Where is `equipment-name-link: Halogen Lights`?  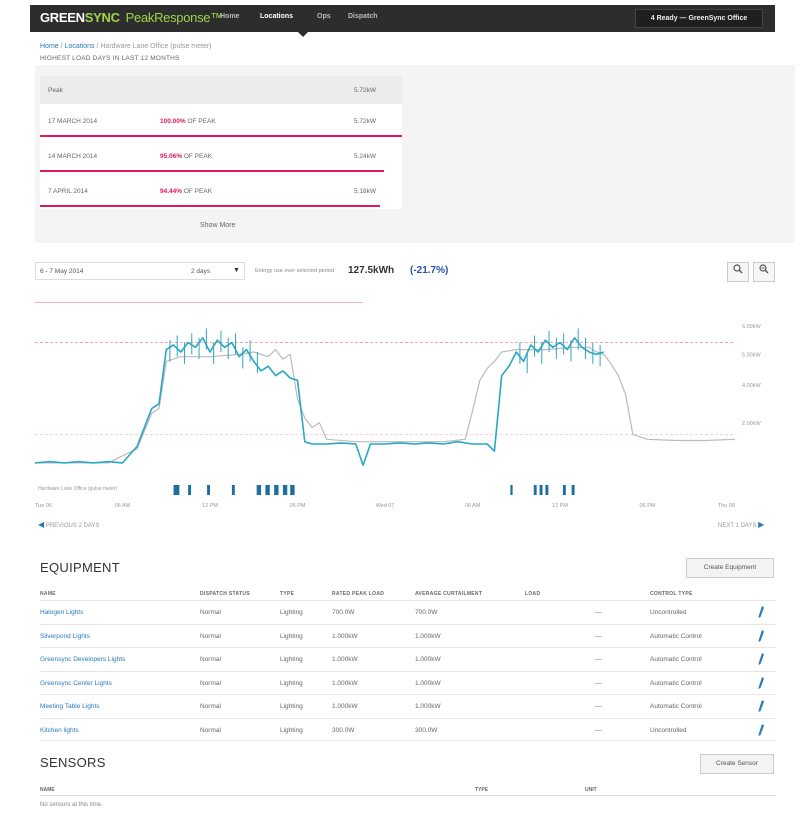 equipment-name-link: Halogen Lights is located at coordinates (61, 612).